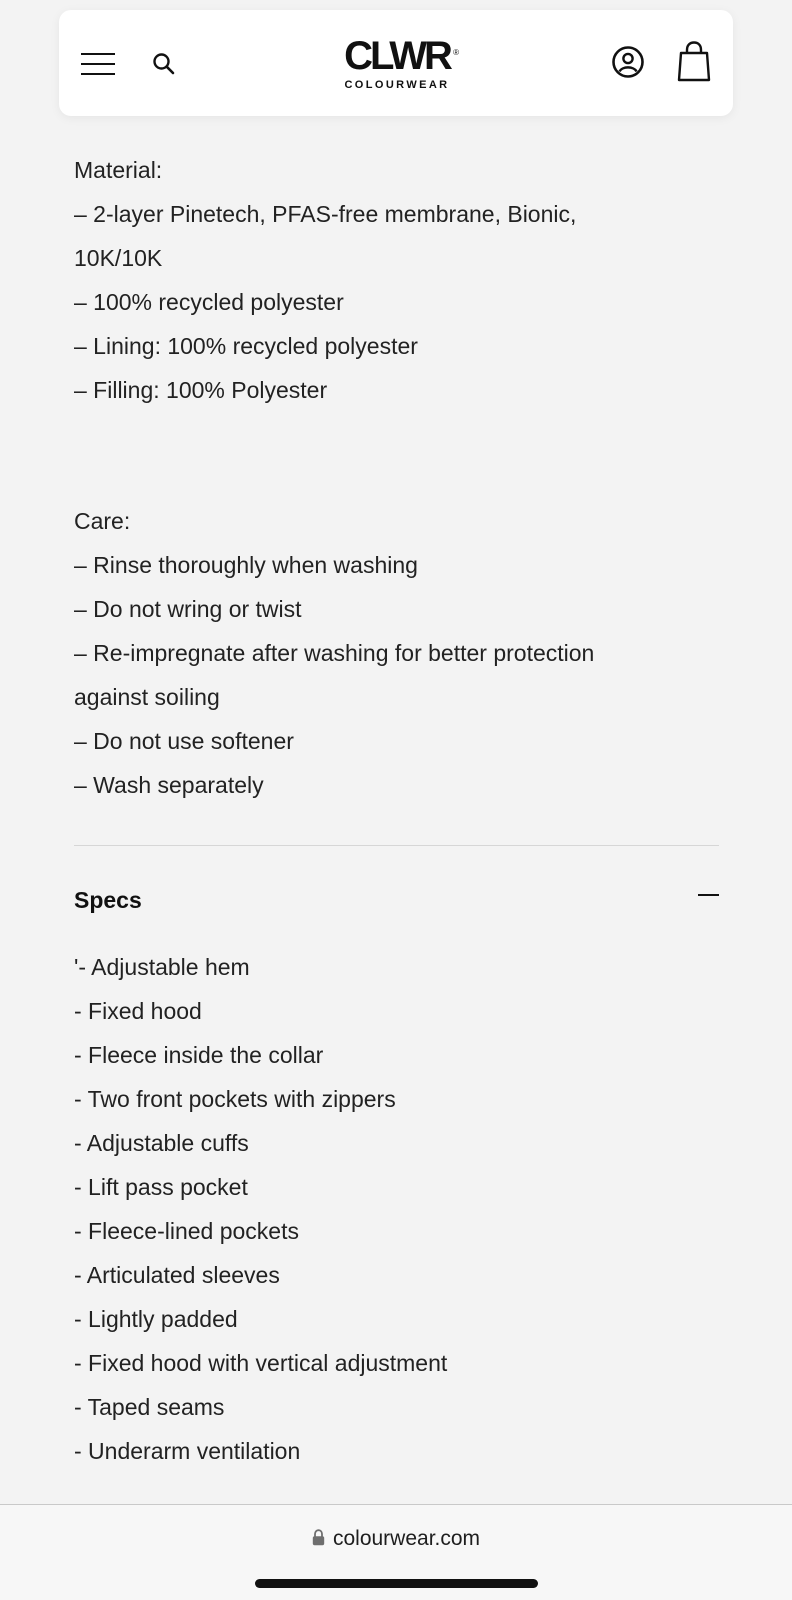 The height and width of the screenshot is (1600, 792). What do you see at coordinates (98, 64) in the screenshot?
I see `menu-icon` at bounding box center [98, 64].